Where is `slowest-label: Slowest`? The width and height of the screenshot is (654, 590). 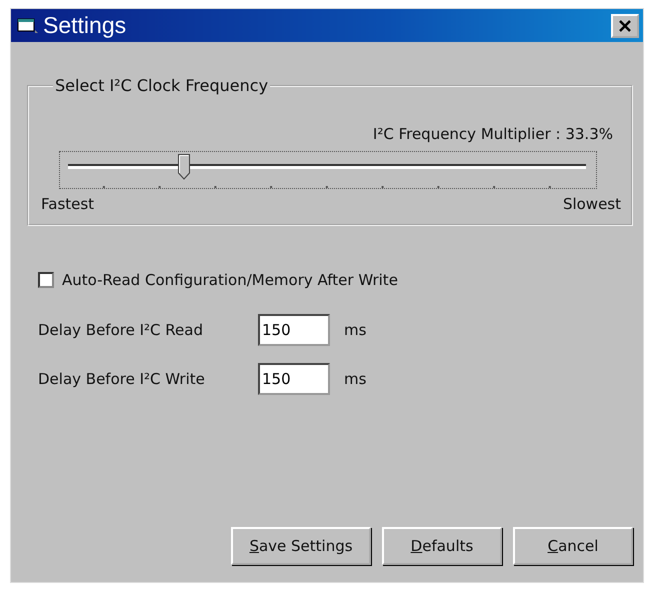
slowest-label: Slowest is located at coordinates (591, 204).